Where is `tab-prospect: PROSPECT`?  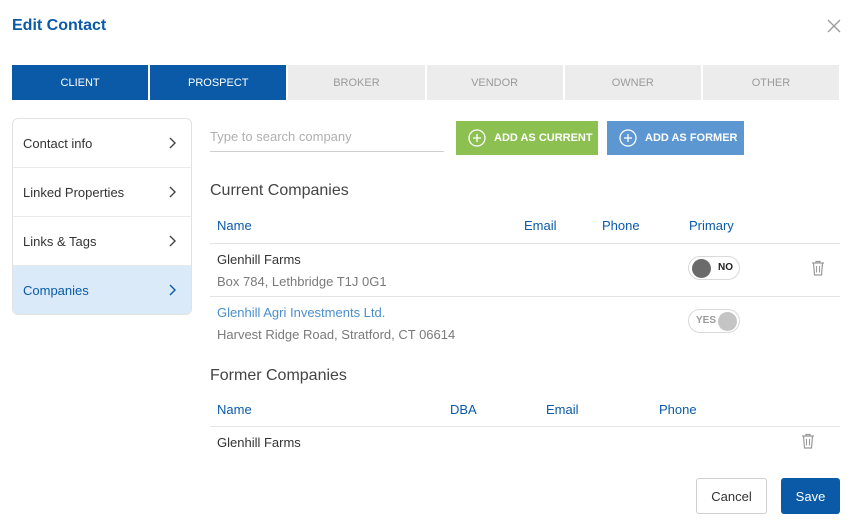
tab-prospect: PROSPECT is located at coordinates (218, 82).